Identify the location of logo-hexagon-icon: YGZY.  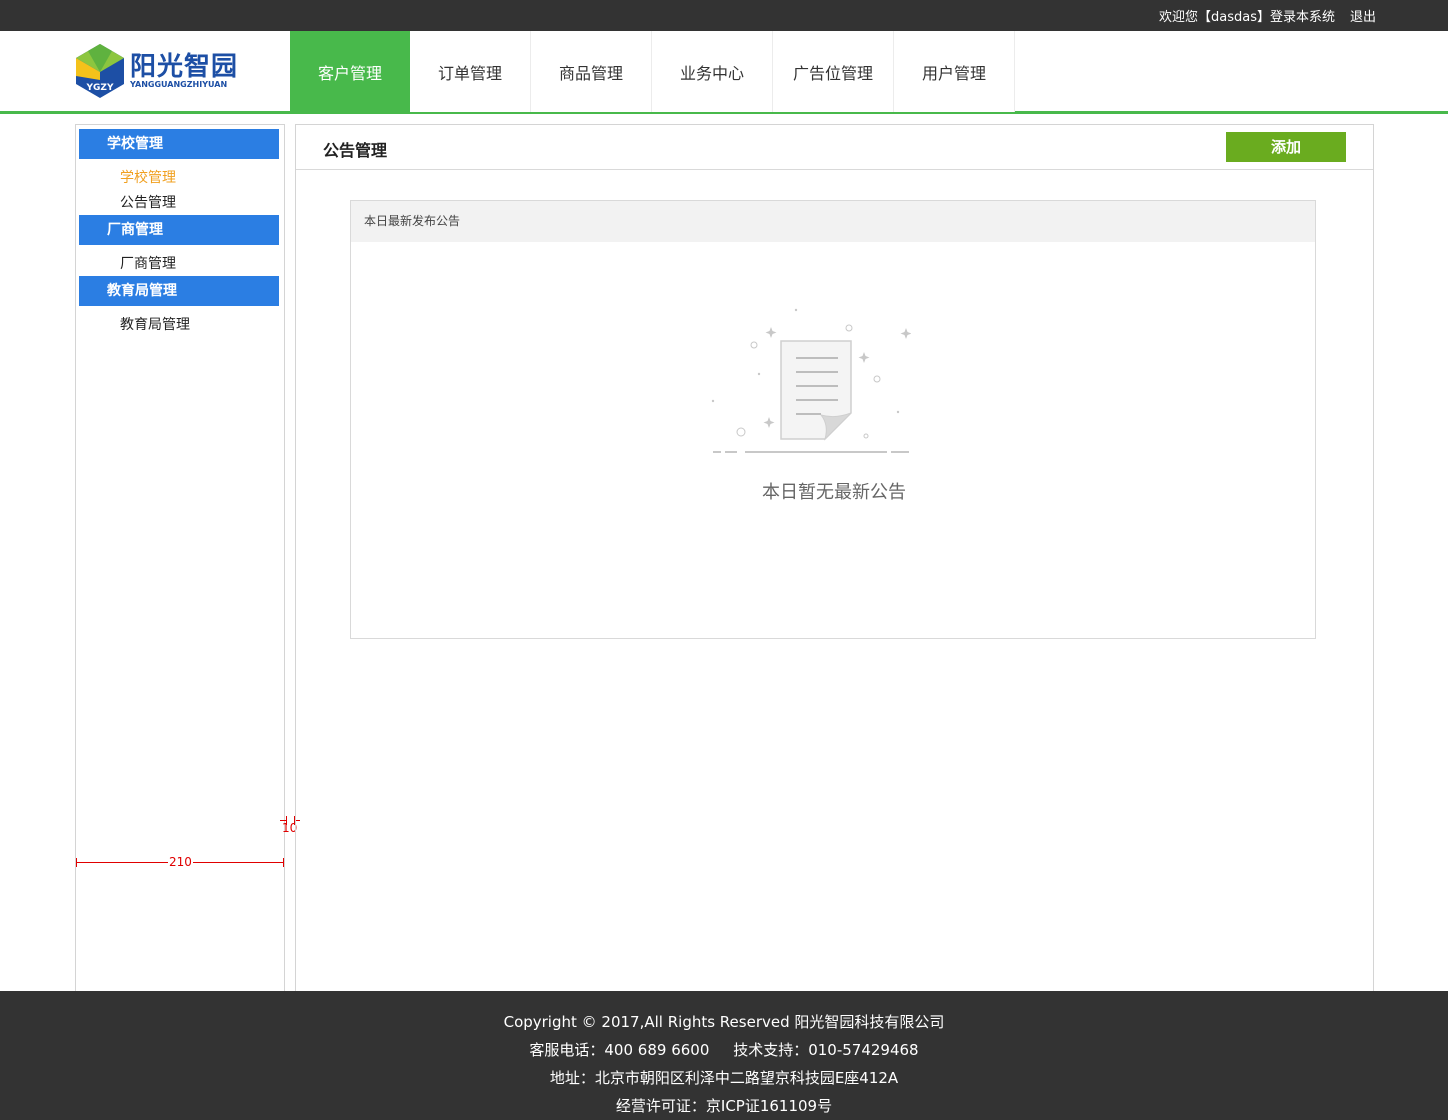
(100, 71).